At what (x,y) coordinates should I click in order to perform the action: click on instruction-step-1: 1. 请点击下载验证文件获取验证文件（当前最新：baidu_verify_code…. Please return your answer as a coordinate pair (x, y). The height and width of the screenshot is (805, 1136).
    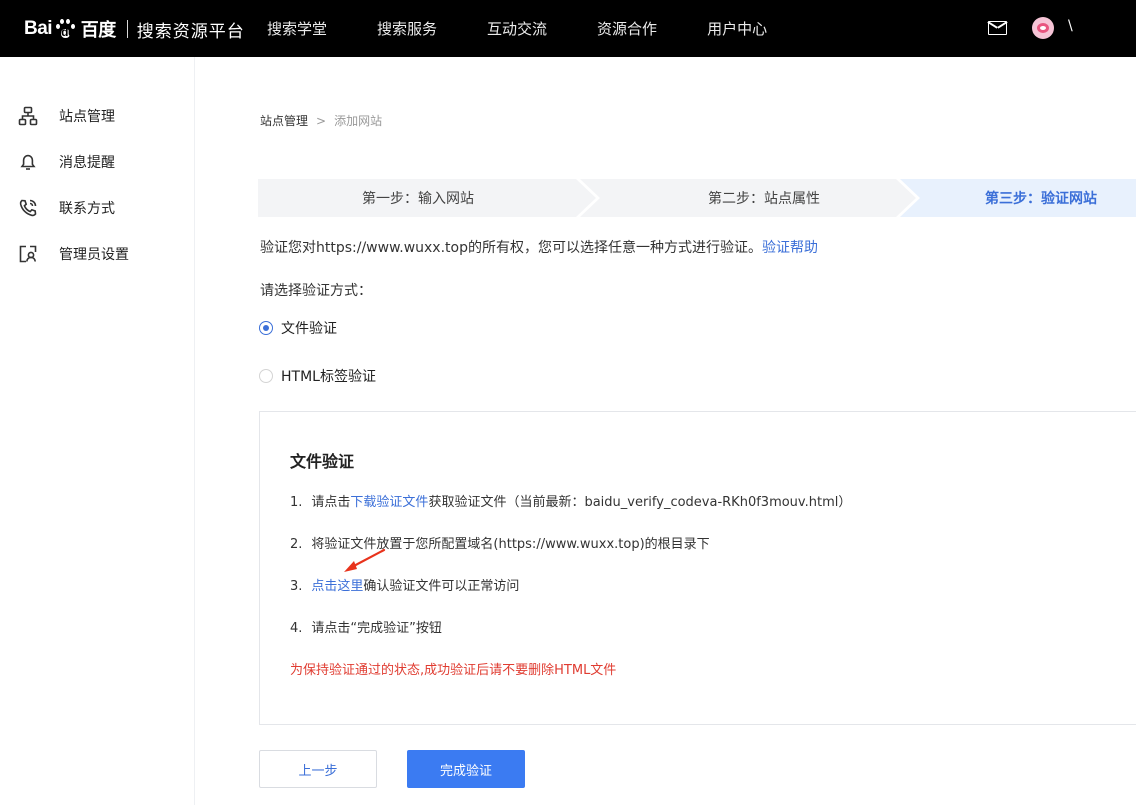
    Looking at the image, I should click on (571, 502).